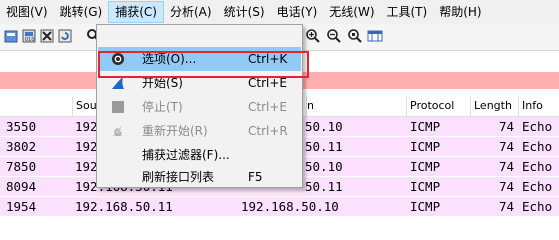 This screenshot has height=240, width=559. I want to click on reload-file-icon, so click(65, 36).